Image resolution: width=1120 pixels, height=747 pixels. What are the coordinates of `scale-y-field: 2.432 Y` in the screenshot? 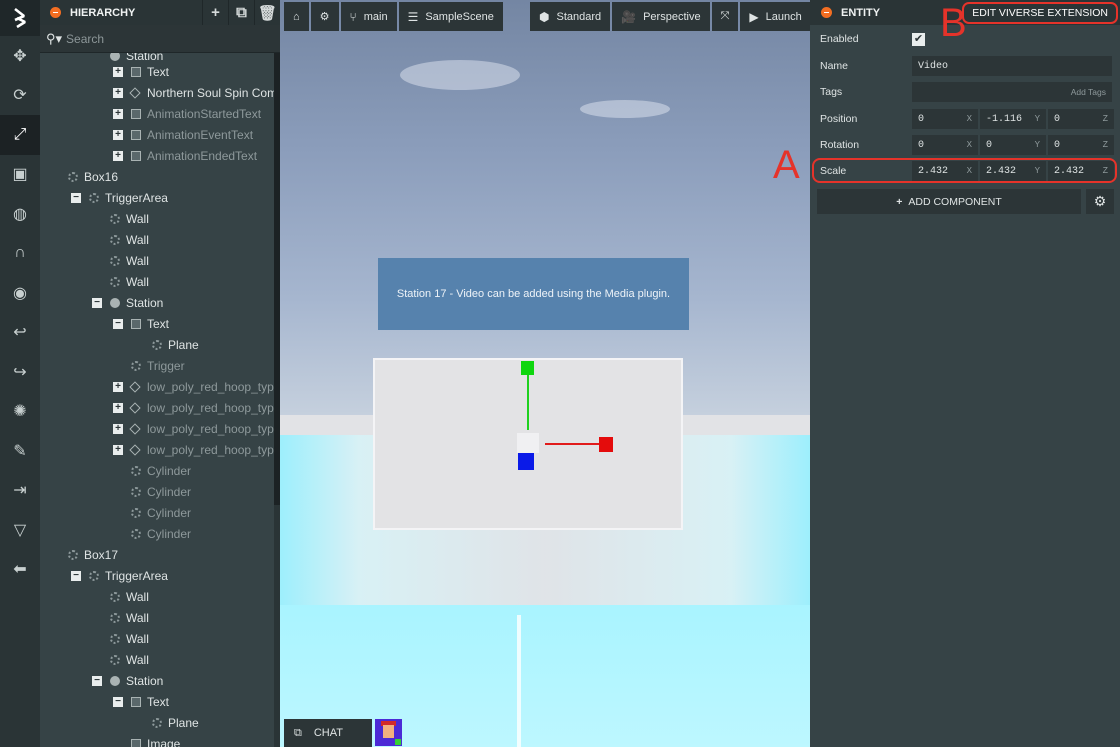 It's located at (1013, 171).